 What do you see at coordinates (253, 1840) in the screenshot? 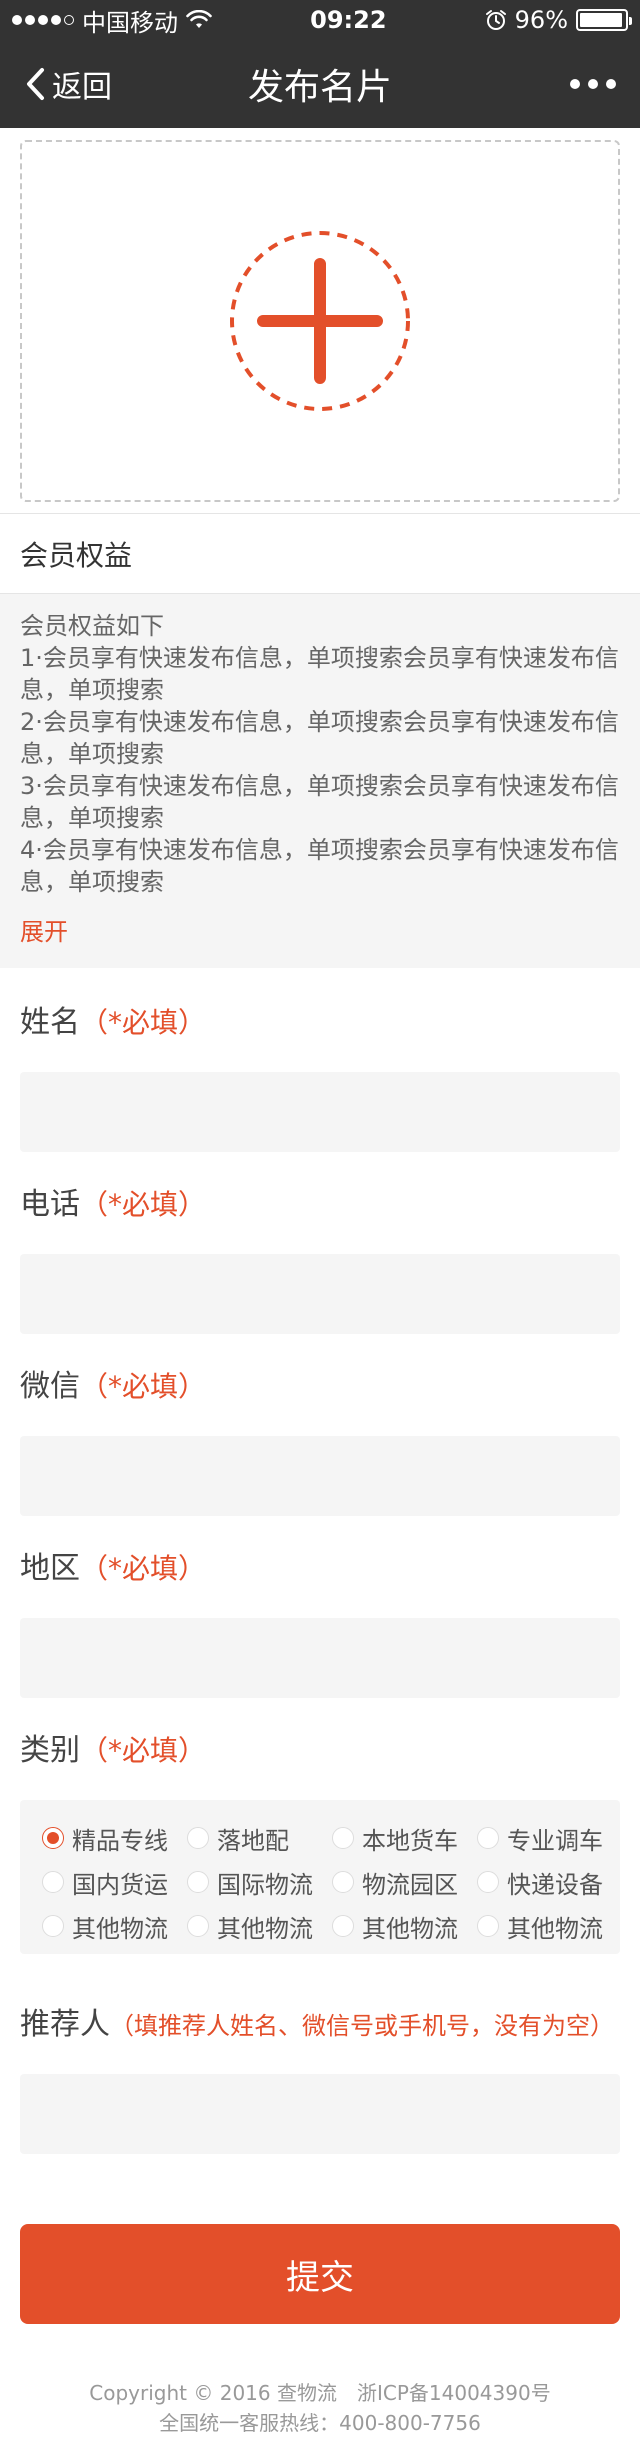
I see `category-option-label: 落地配` at bounding box center [253, 1840].